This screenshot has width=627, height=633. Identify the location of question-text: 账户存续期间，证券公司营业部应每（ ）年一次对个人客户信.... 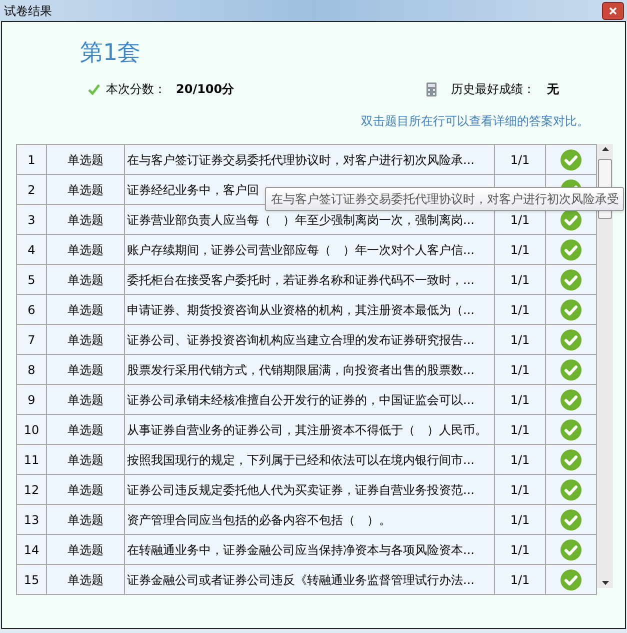
(300, 249).